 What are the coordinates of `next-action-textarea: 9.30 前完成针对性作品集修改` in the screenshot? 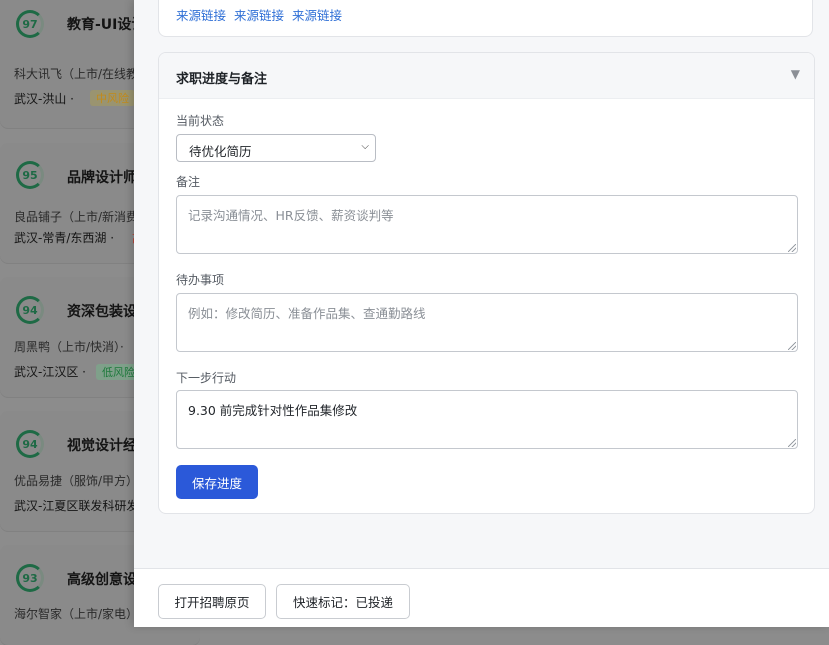 It's located at (487, 419).